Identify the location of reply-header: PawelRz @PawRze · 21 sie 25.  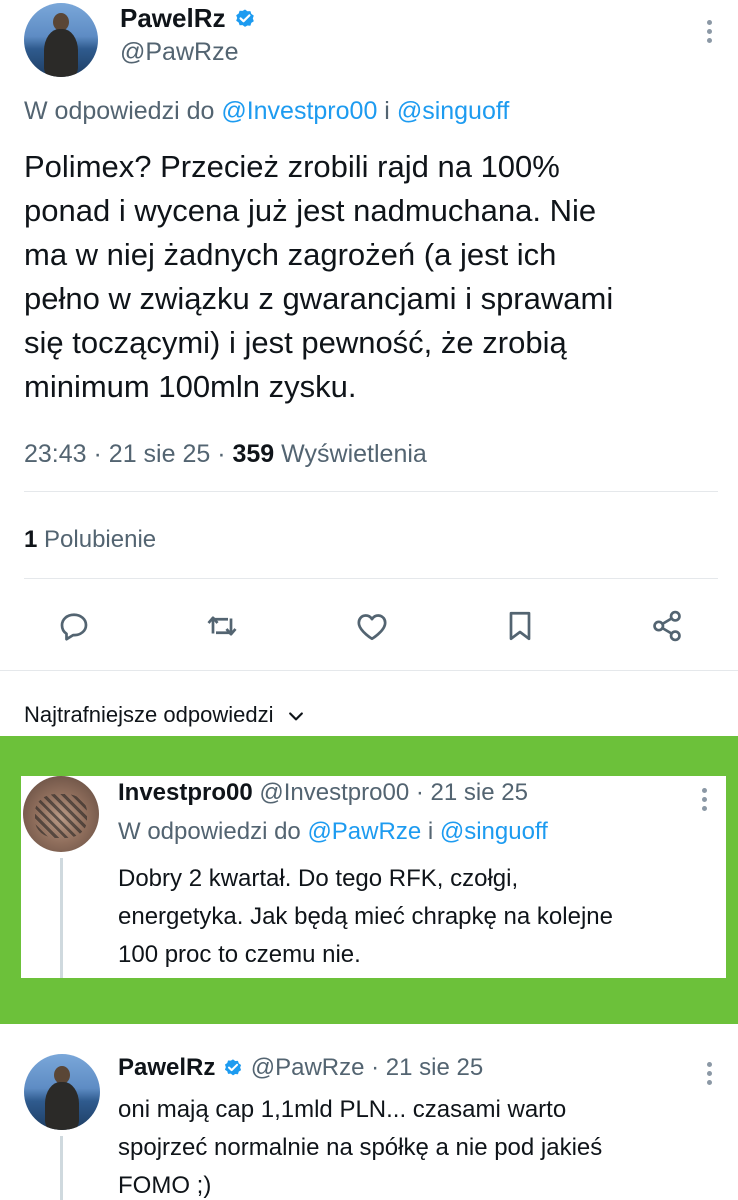
(300, 1068).